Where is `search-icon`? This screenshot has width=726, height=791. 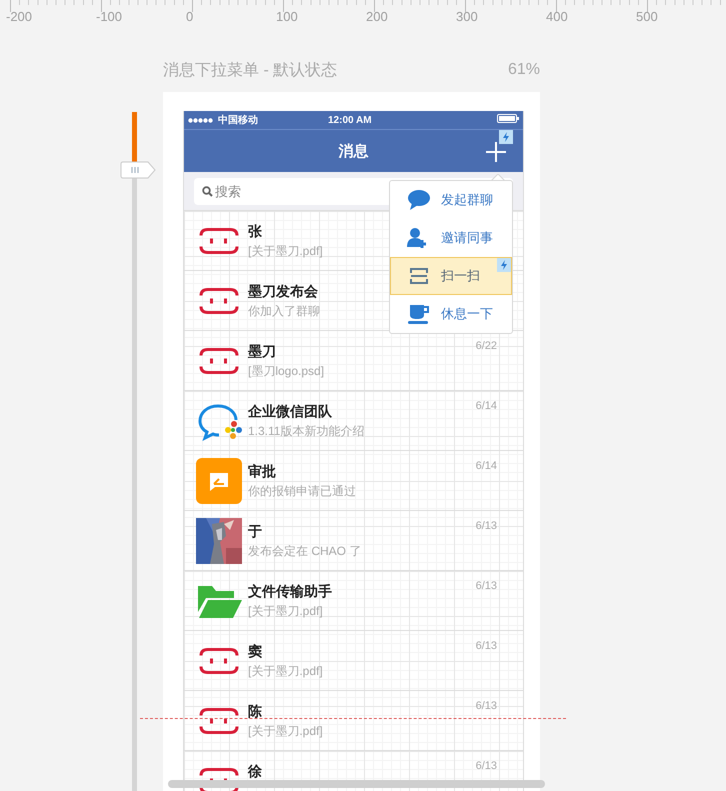
search-icon is located at coordinates (207, 191).